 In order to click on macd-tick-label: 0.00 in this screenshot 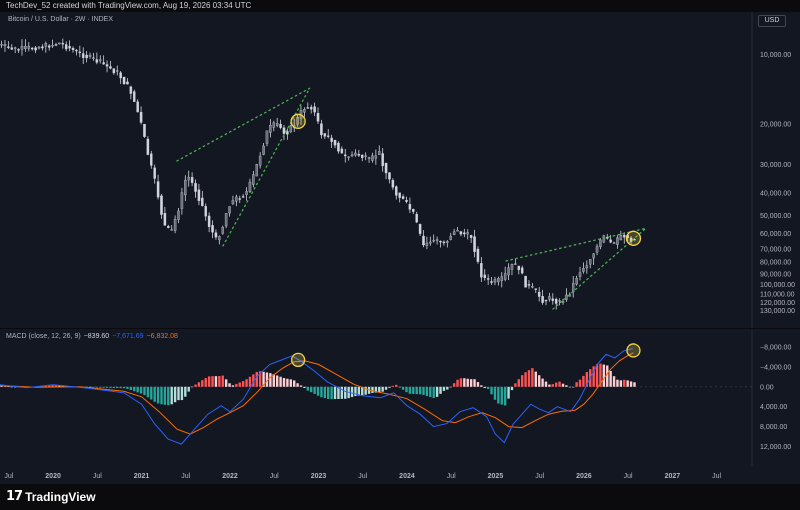, I will do `click(767, 387)`.